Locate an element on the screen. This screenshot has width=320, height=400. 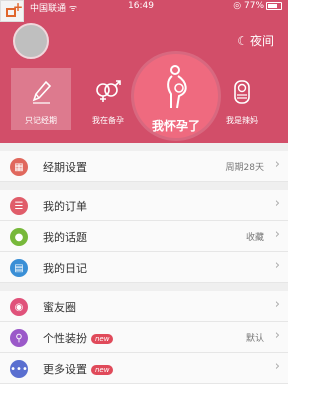
mode-label: 我怀孕了 is located at coordinates (175, 126).